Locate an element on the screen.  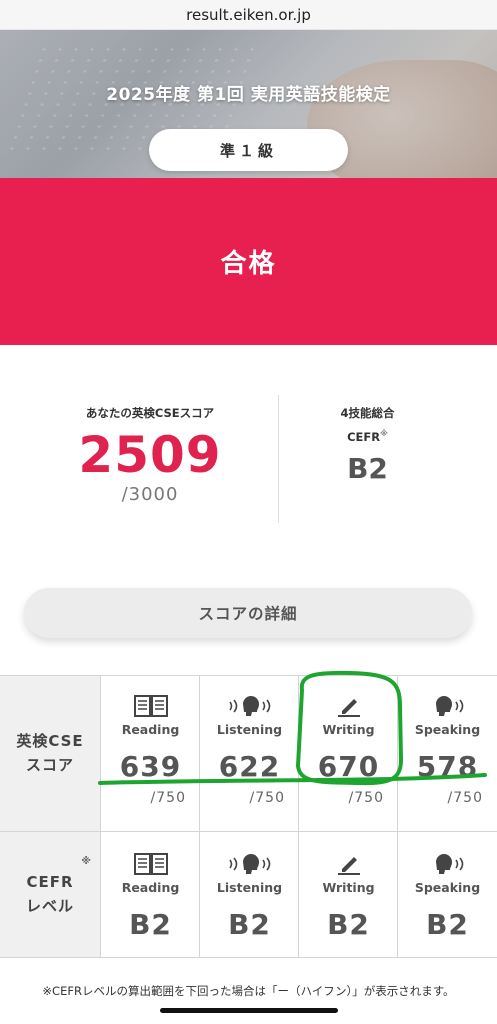
cell-writing-score: Writing 670 /750 is located at coordinates (348, 753).